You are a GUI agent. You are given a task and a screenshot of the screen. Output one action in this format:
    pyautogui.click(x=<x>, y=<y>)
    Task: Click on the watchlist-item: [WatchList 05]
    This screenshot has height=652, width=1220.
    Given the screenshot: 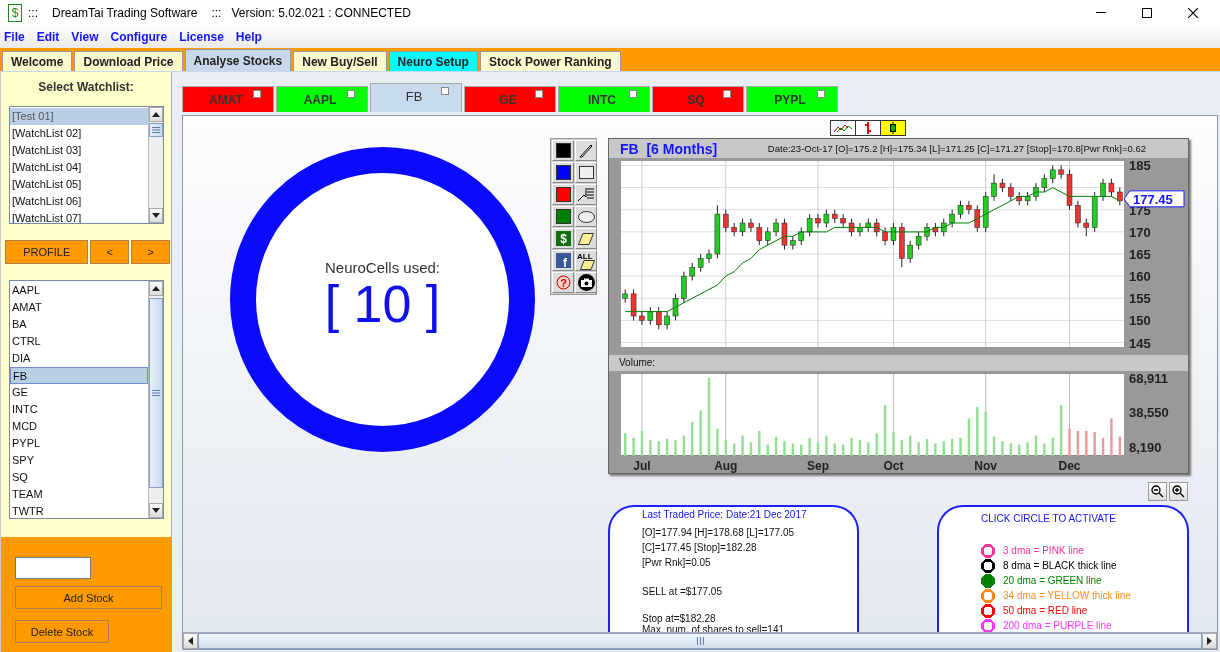 What is the action you would take?
    pyautogui.click(x=79, y=184)
    